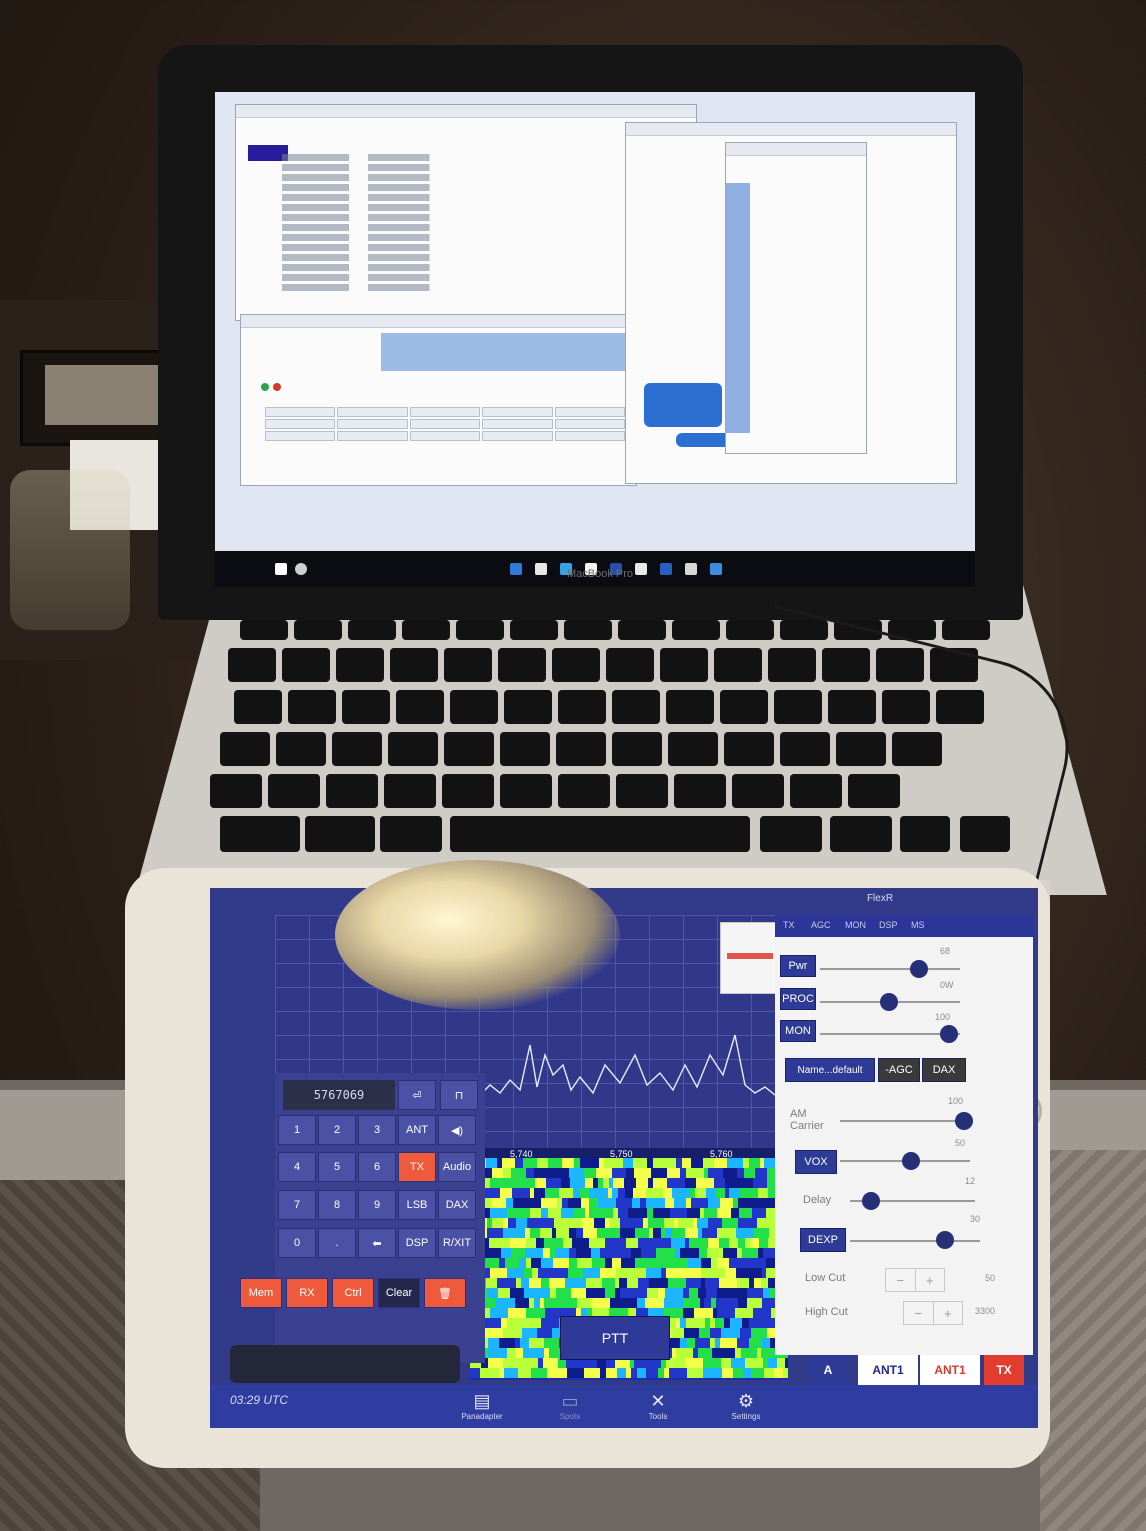  I want to click on rx-ant-label: ANT1, so click(950, 1370).